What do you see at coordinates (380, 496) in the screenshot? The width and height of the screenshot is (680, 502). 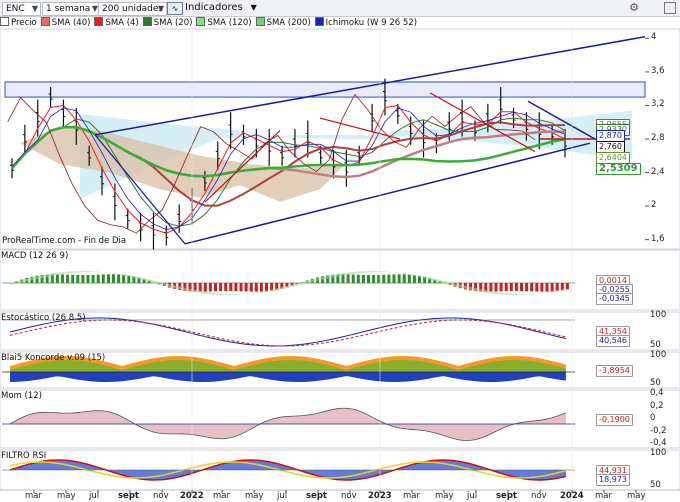 I see `time-axis-label: 2023` at bounding box center [380, 496].